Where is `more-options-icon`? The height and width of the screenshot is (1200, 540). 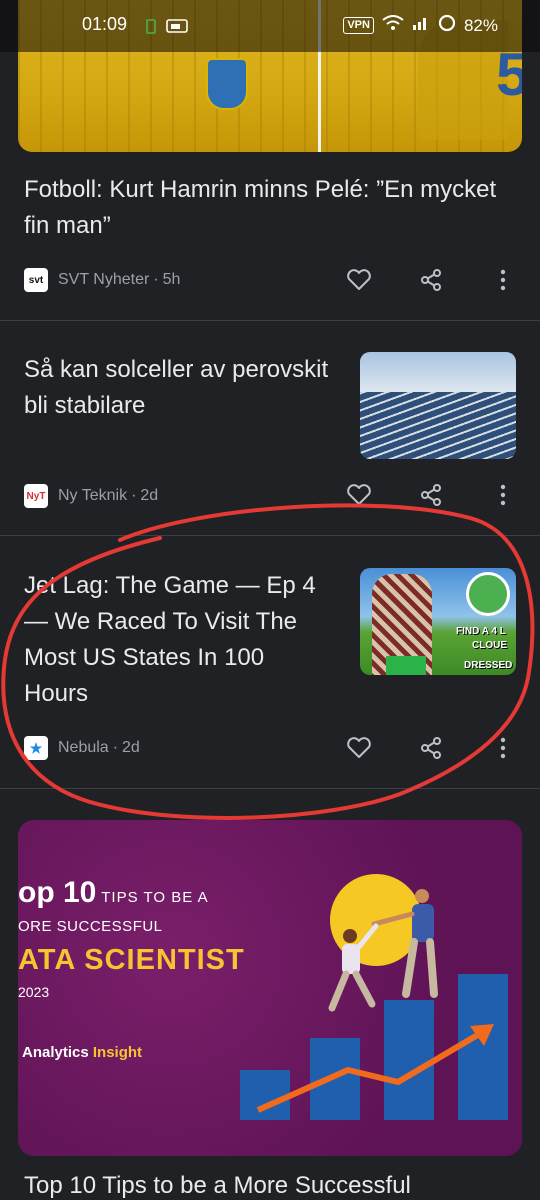 more-options-icon is located at coordinates (503, 280).